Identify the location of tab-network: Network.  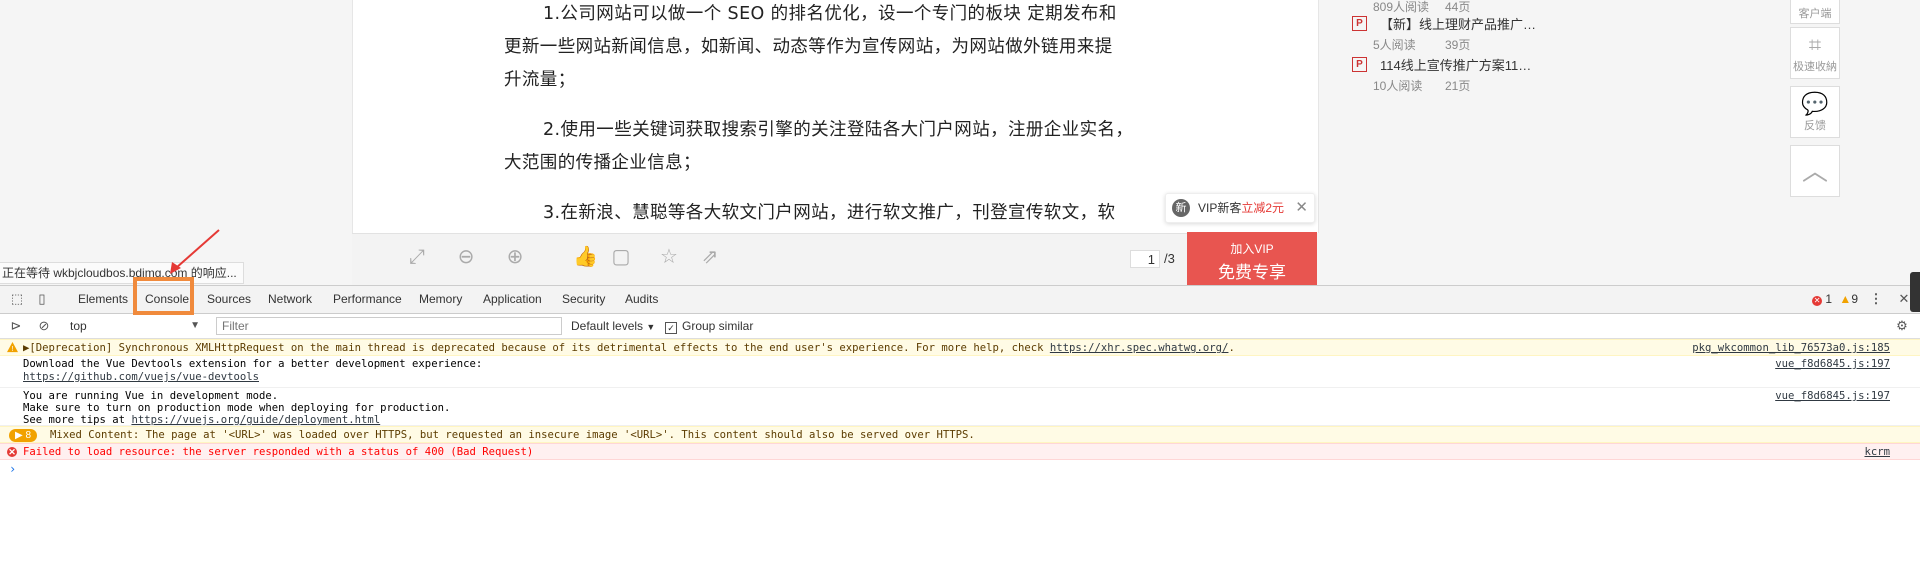
(290, 299).